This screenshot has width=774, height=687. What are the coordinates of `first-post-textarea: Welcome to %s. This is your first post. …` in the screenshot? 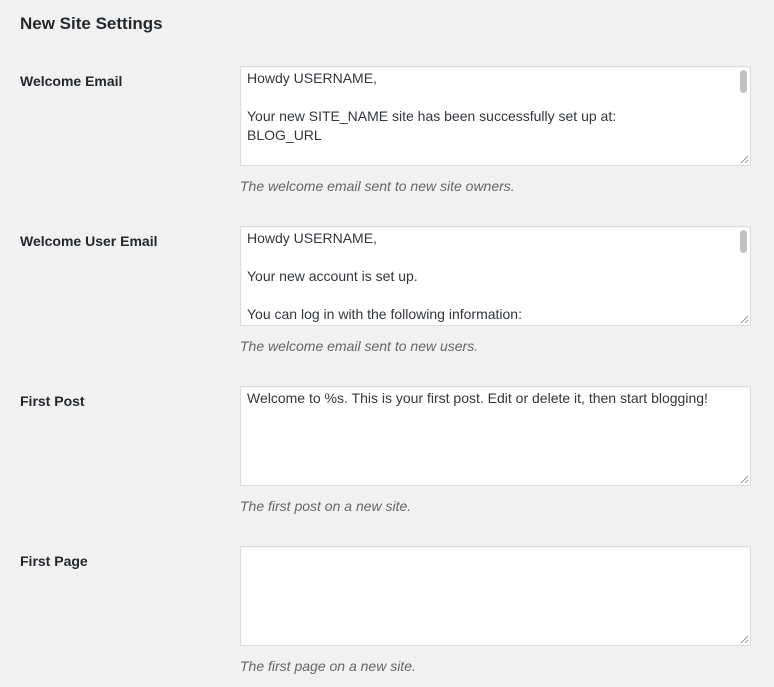 It's located at (495, 436).